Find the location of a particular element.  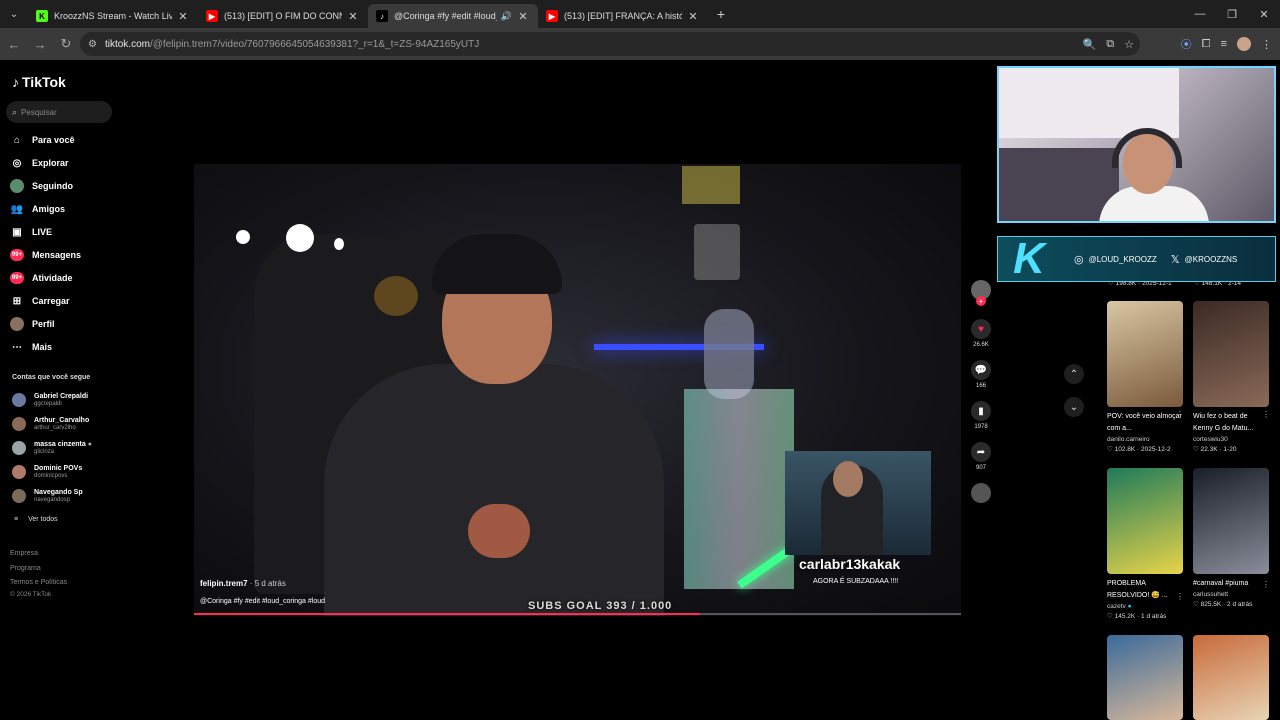

nav-live: ▣ LIVE is located at coordinates (31, 232).